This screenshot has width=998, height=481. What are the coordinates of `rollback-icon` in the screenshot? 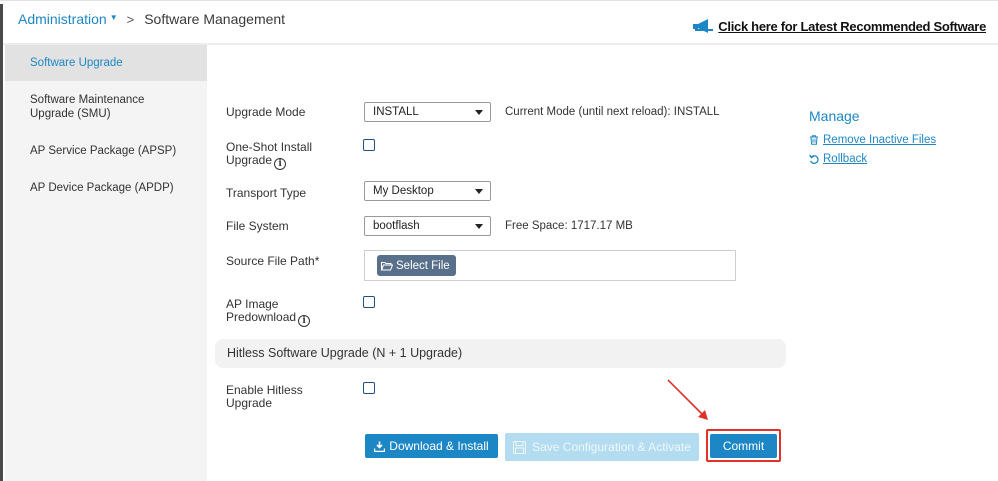 It's located at (814, 159).